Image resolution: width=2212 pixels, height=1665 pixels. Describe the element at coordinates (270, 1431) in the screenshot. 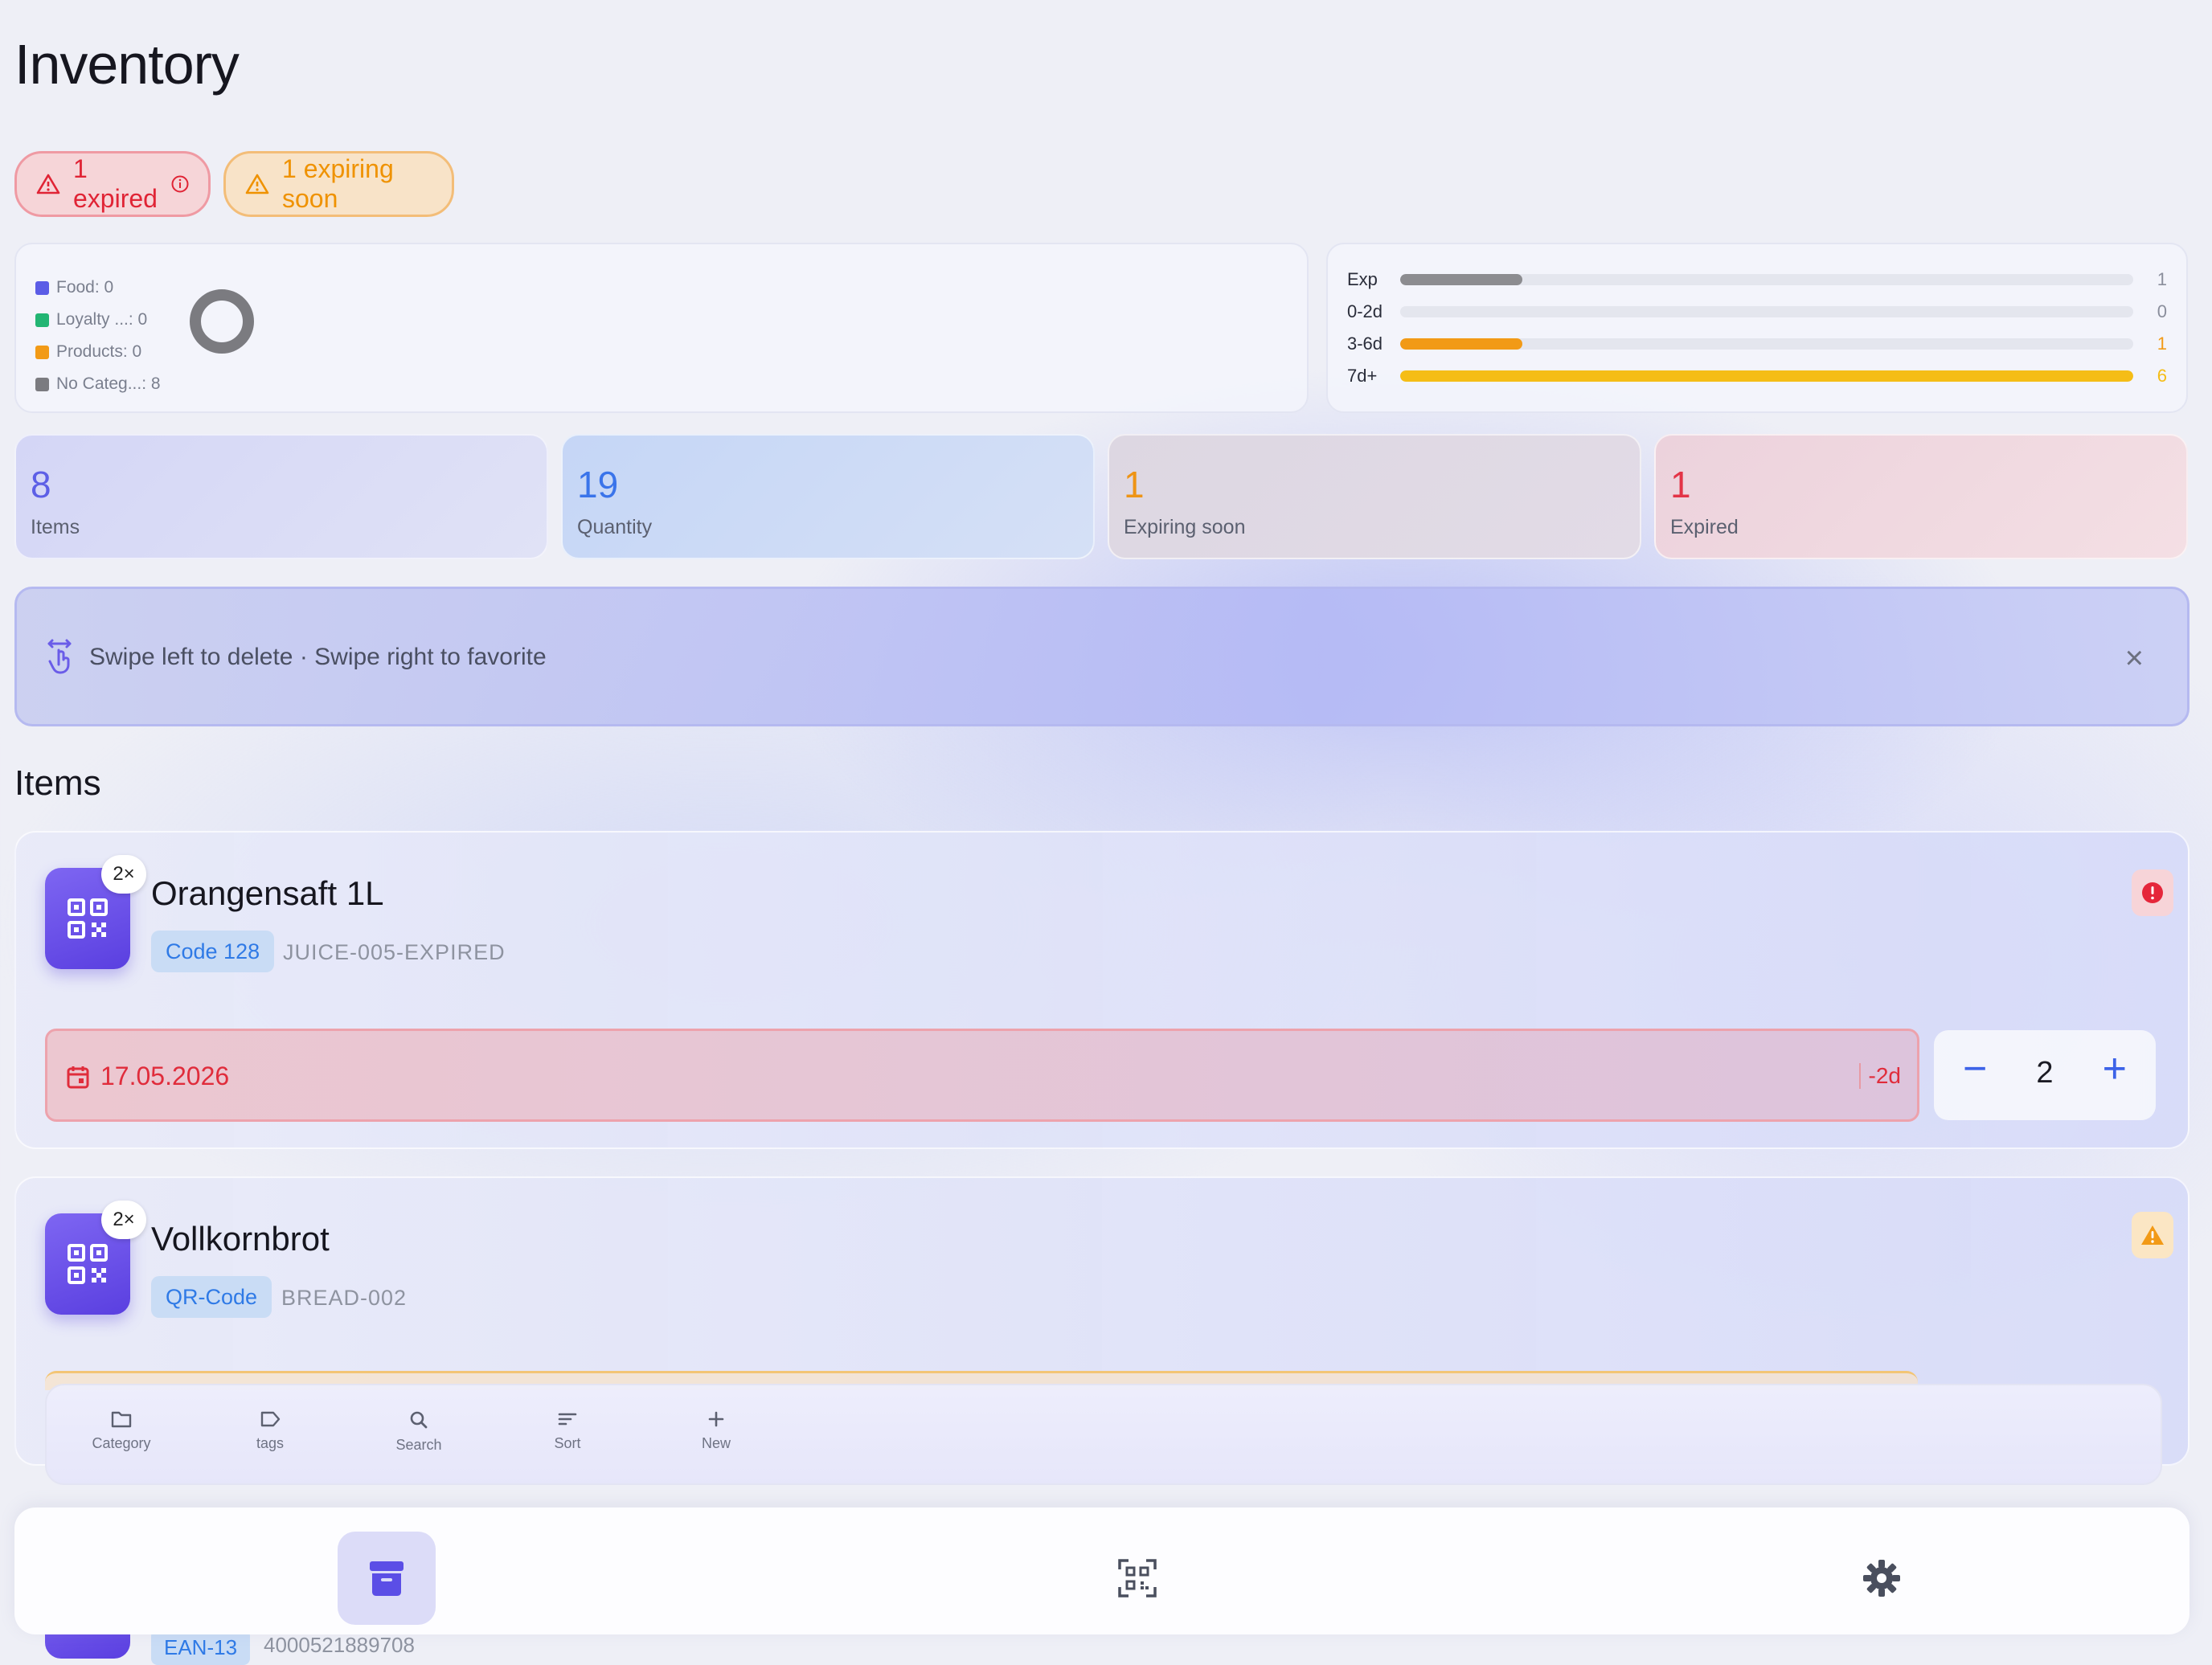

I see `toolbar-tags-button: tags` at that location.